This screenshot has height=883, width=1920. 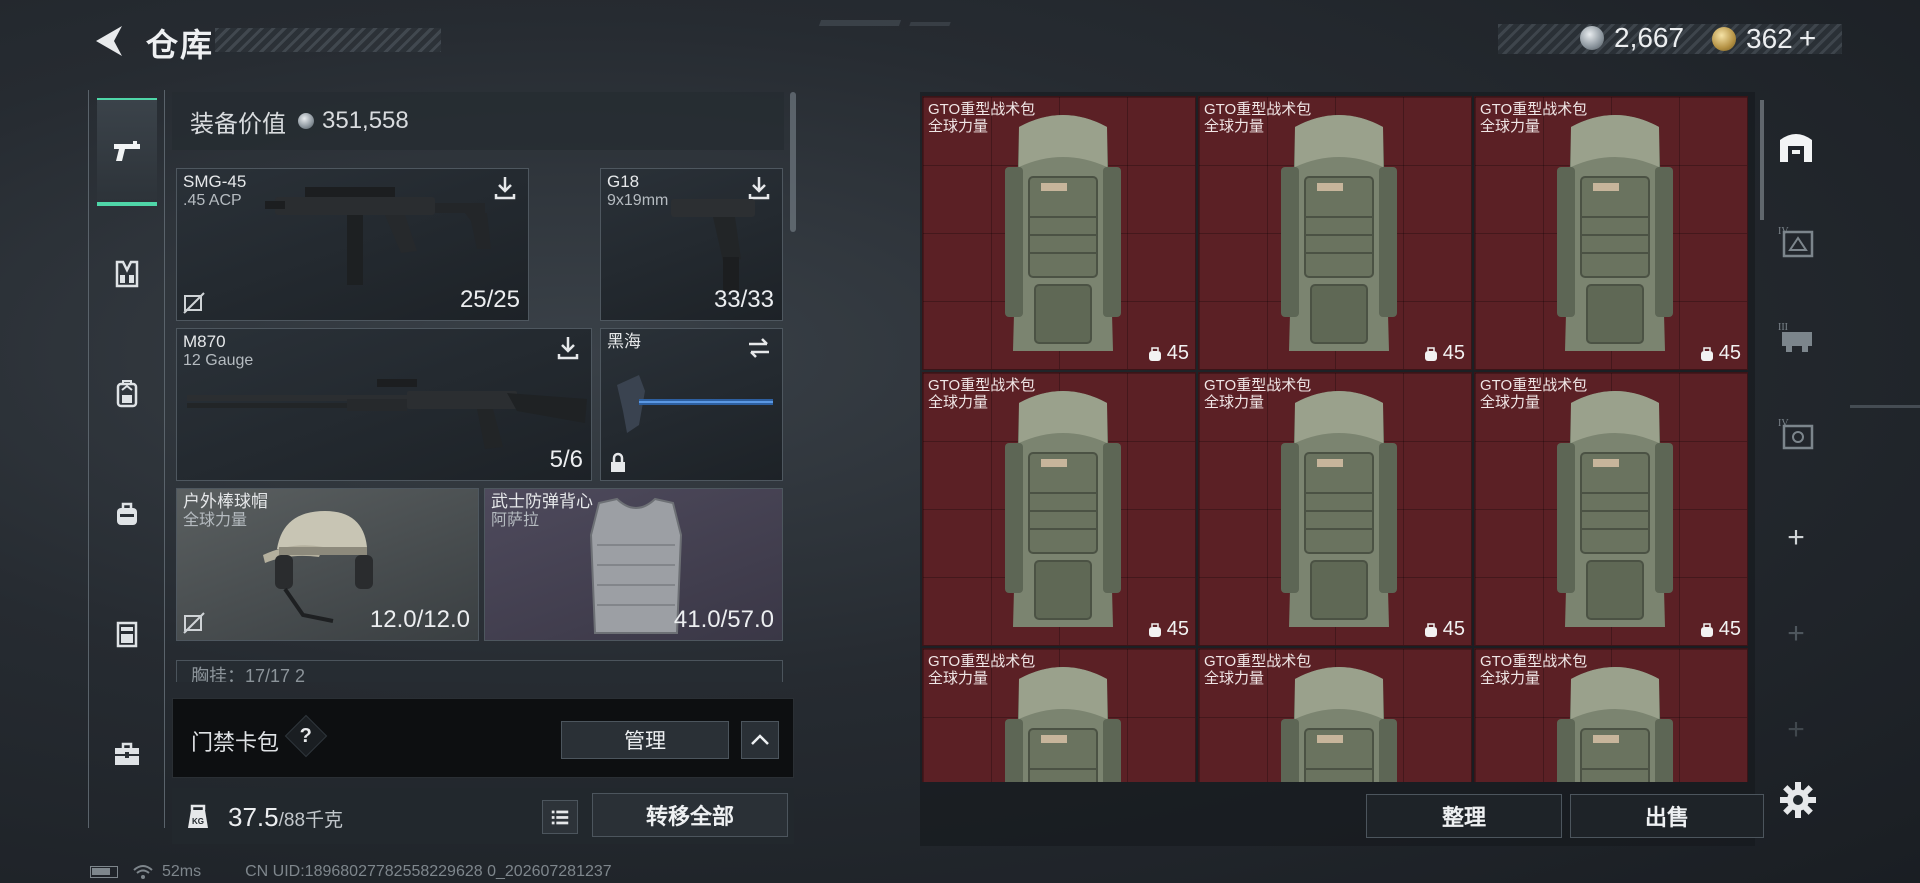 I want to click on help-icon: ?, so click(x=306, y=735).